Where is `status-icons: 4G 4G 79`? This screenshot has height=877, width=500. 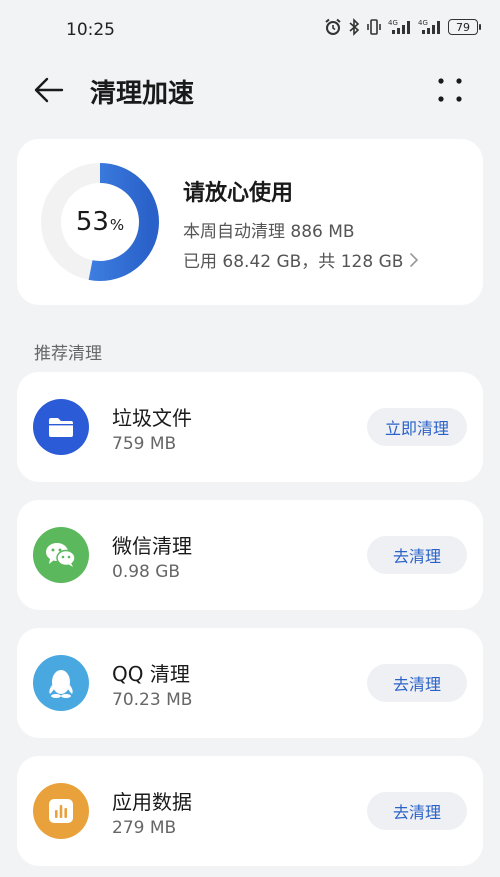 status-icons: 4G 4G 79 is located at coordinates (402, 27).